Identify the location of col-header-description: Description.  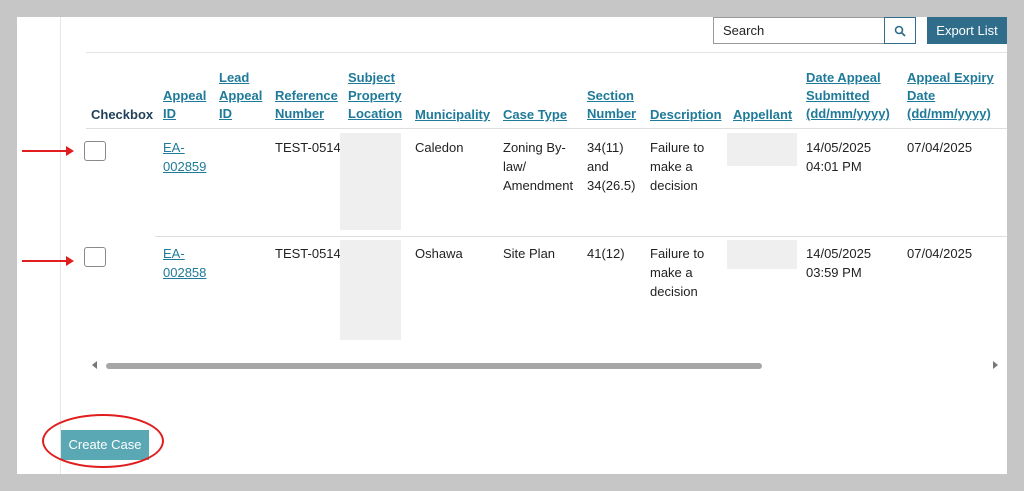
(686, 115).